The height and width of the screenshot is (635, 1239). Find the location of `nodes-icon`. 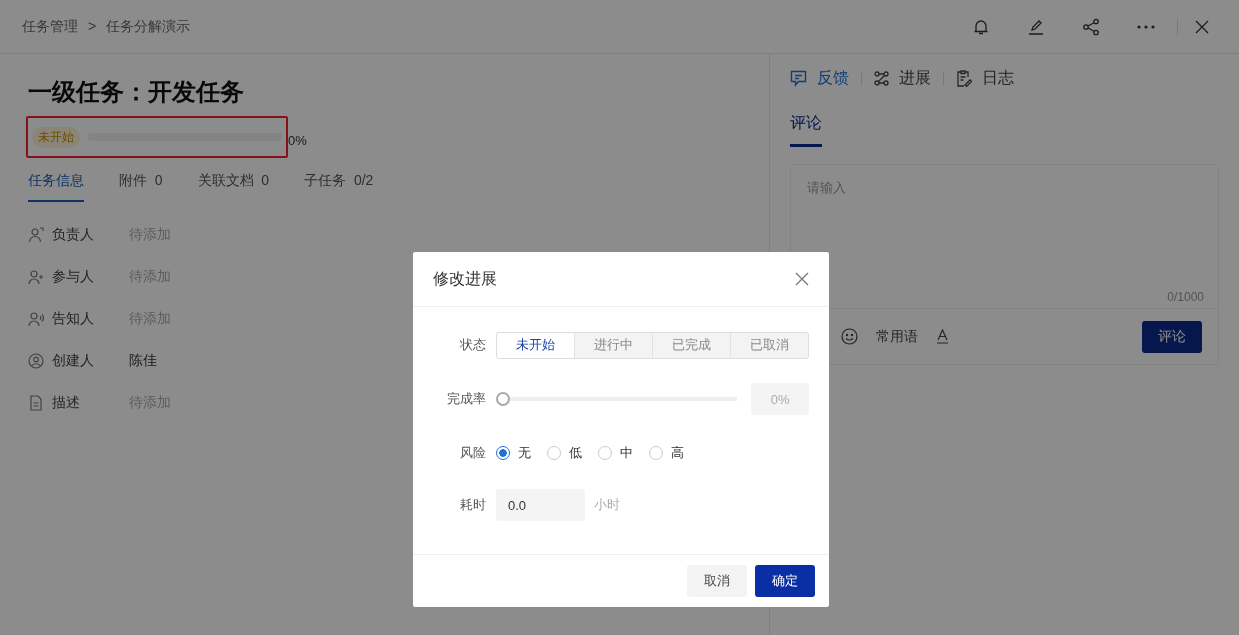

nodes-icon is located at coordinates (881, 78).